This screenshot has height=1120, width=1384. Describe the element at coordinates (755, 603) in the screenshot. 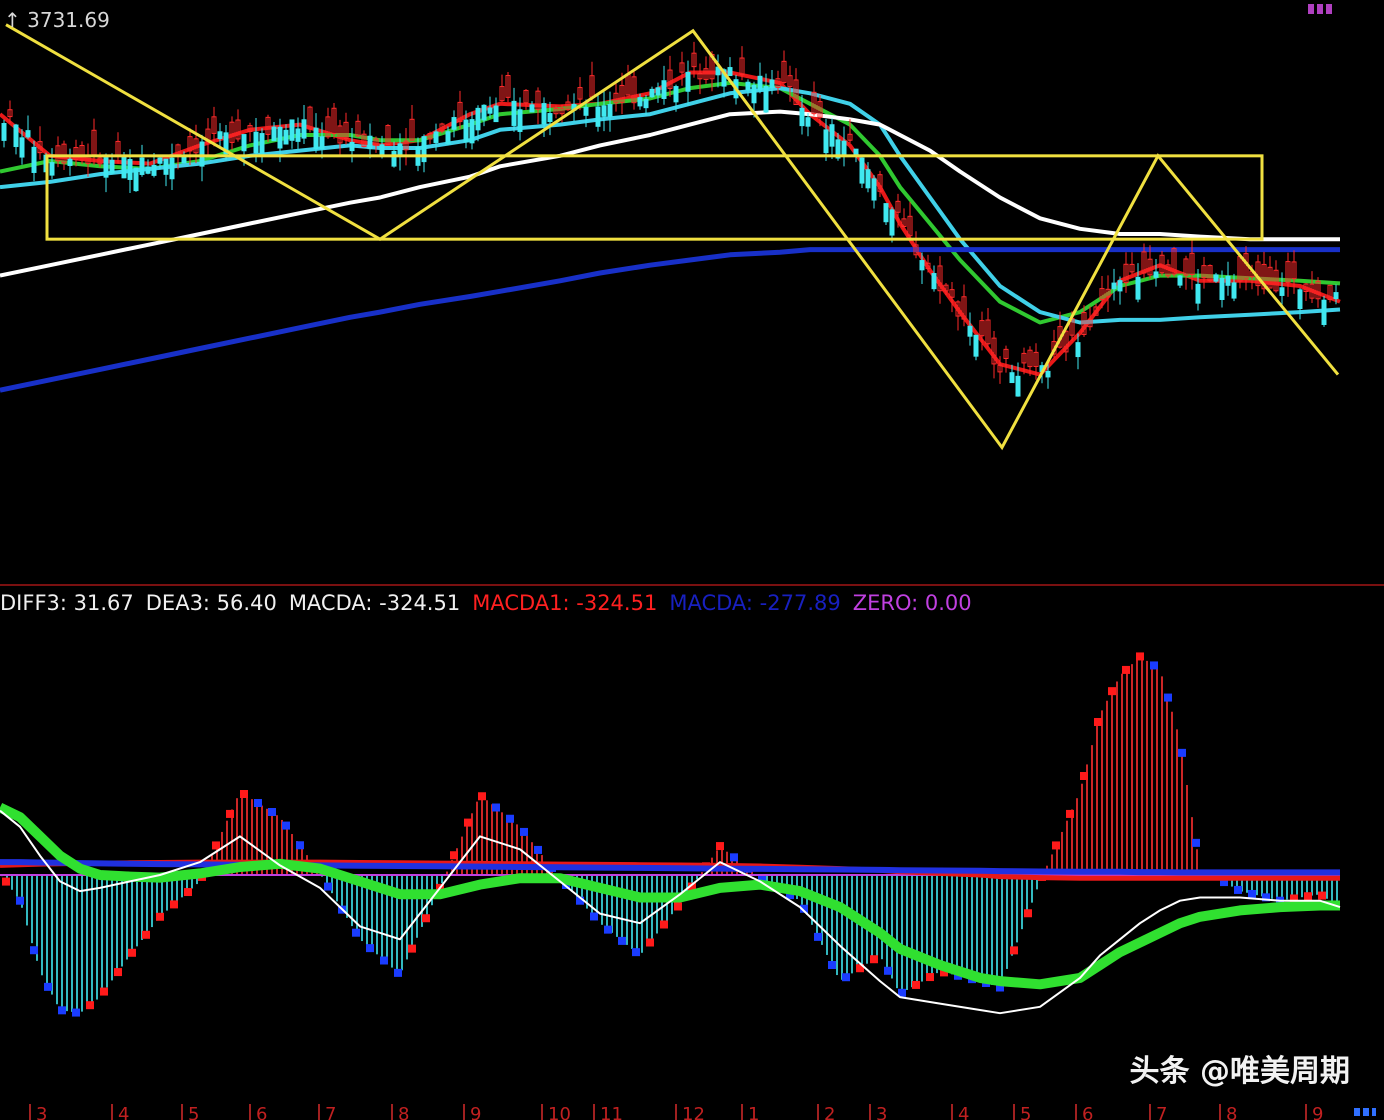

I see `macd-header-macda2: MACDA: -277.89` at that location.